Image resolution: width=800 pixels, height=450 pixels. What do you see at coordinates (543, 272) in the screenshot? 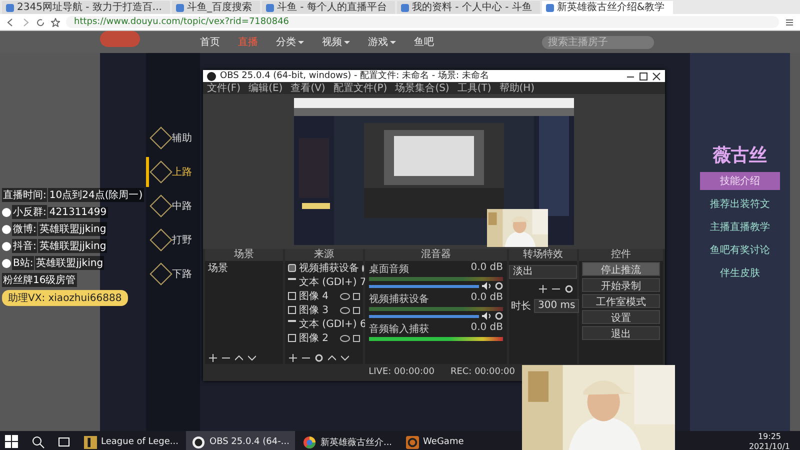
I see `transition-select: 淡出` at bounding box center [543, 272].